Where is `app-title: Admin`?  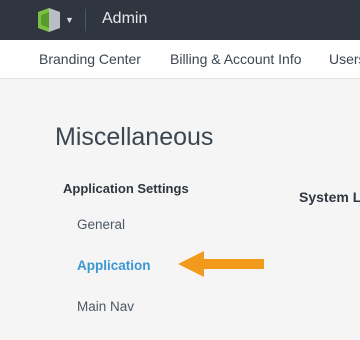
app-title: Admin is located at coordinates (125, 18).